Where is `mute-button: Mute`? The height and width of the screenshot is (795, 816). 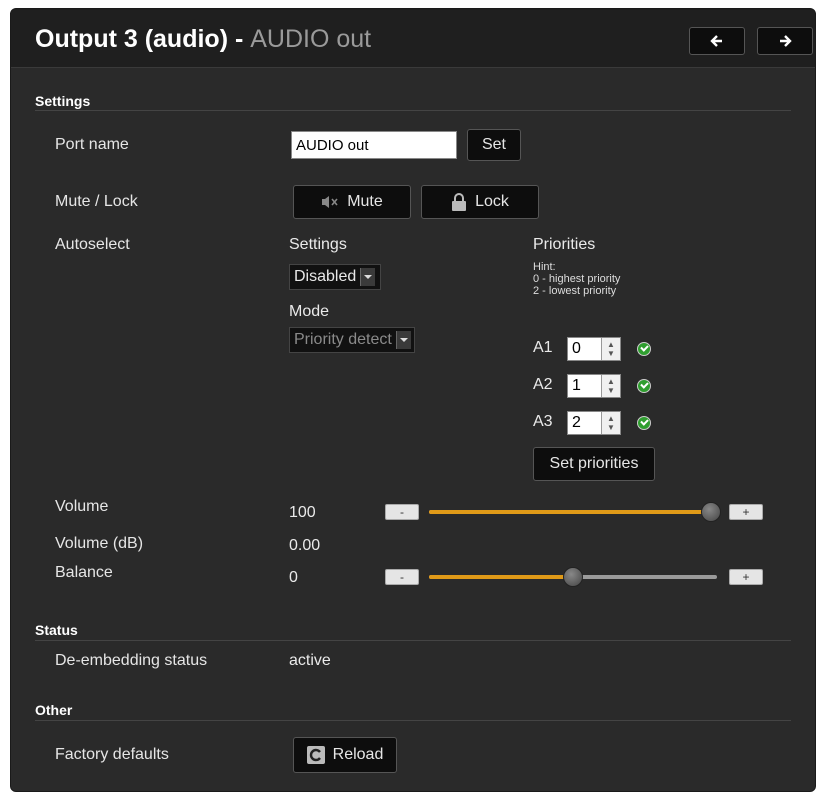
mute-button: Mute is located at coordinates (352, 202).